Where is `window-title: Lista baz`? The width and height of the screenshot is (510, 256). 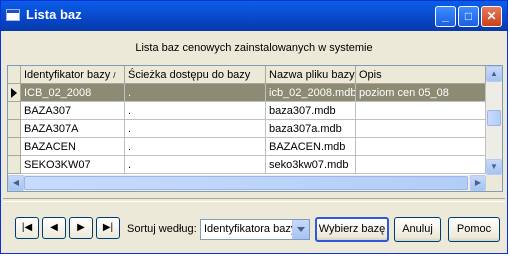 window-title: Lista baz is located at coordinates (54, 14).